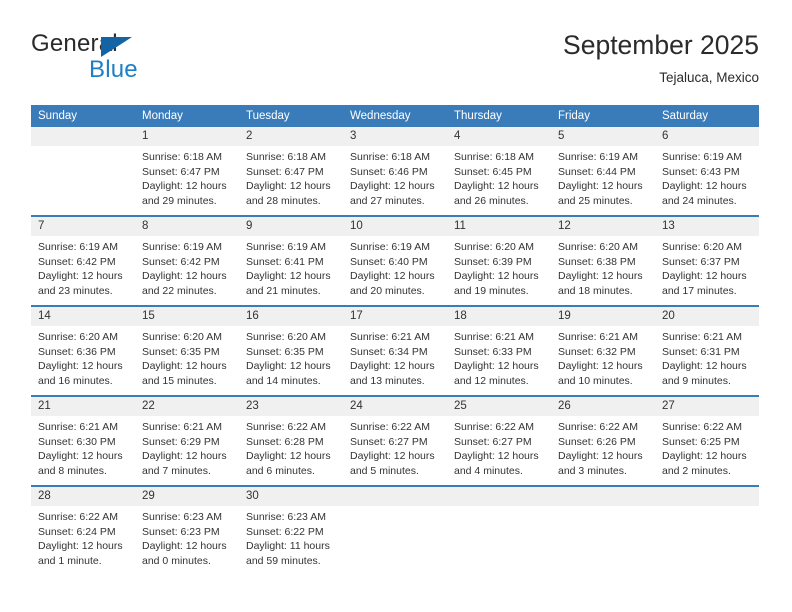 The height and width of the screenshot is (612, 792). I want to click on day-number: 25, so click(499, 406).